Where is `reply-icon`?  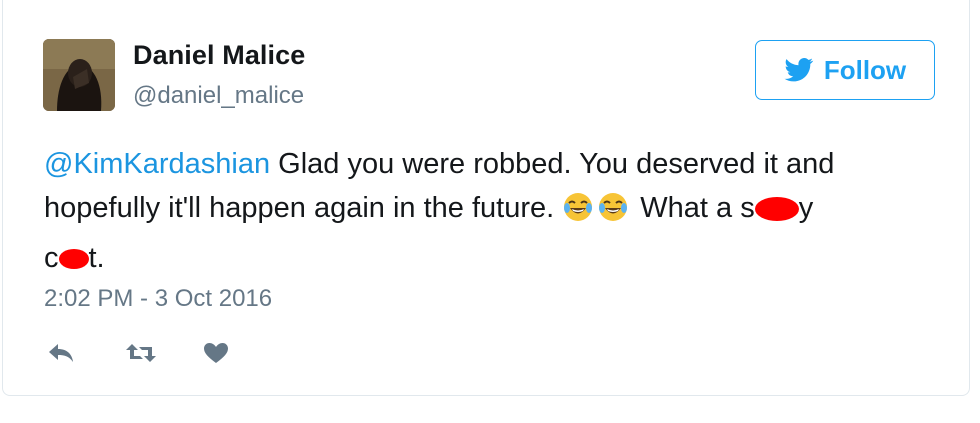 reply-icon is located at coordinates (61, 353).